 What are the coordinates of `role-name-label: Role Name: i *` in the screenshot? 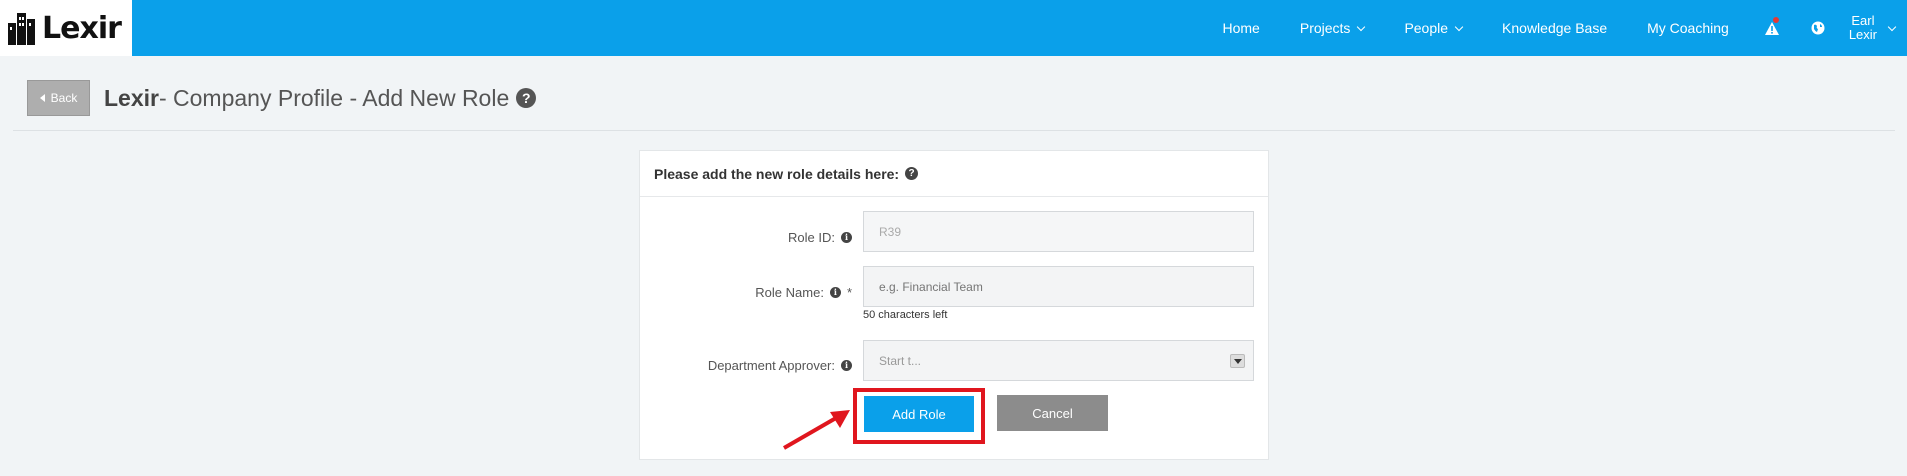 It's located at (803, 292).